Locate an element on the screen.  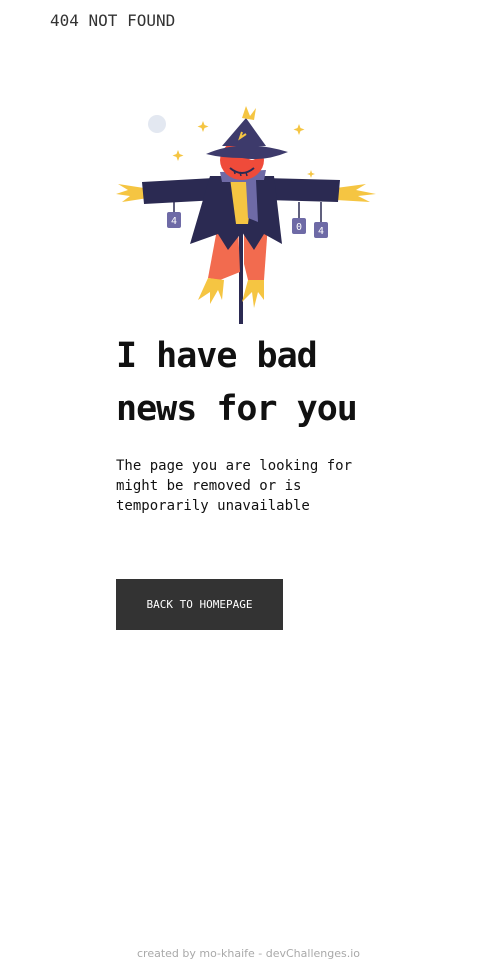
straw-right is located at coordinates (356, 193).